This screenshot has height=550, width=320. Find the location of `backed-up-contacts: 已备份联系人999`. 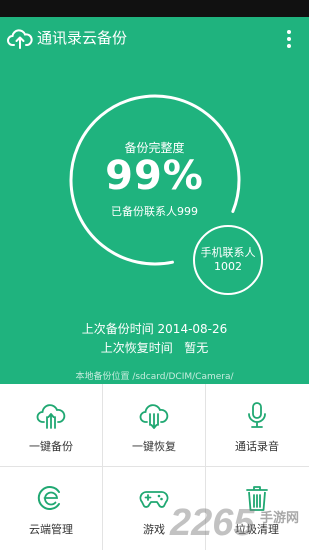

backed-up-contacts: 已备份联系人999 is located at coordinates (154, 211).